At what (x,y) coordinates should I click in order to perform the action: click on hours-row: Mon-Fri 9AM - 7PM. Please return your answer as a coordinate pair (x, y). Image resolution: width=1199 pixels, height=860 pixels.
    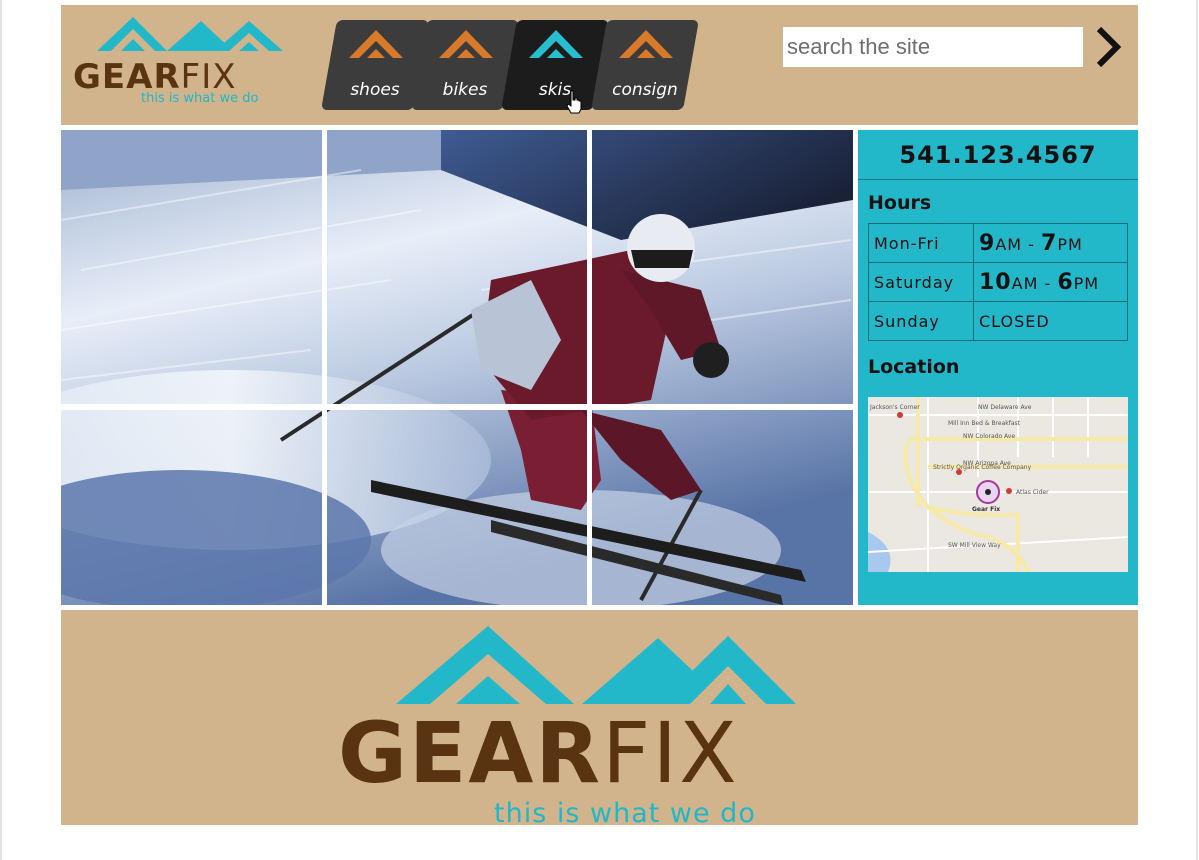
    Looking at the image, I should click on (998, 243).